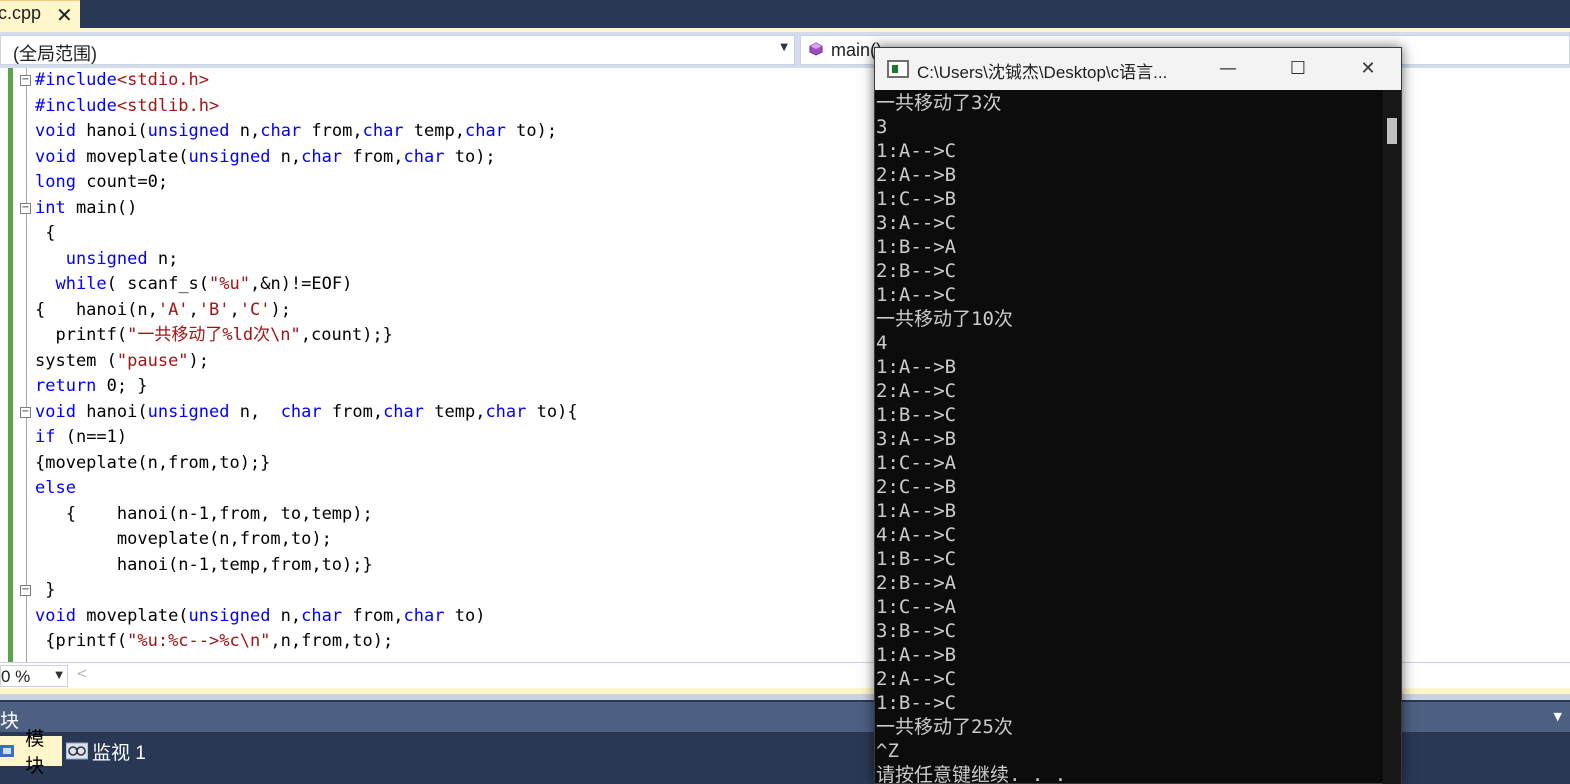 The height and width of the screenshot is (784, 1570). Describe the element at coordinates (887, 751) in the screenshot. I see `console-line: ^Z` at that location.